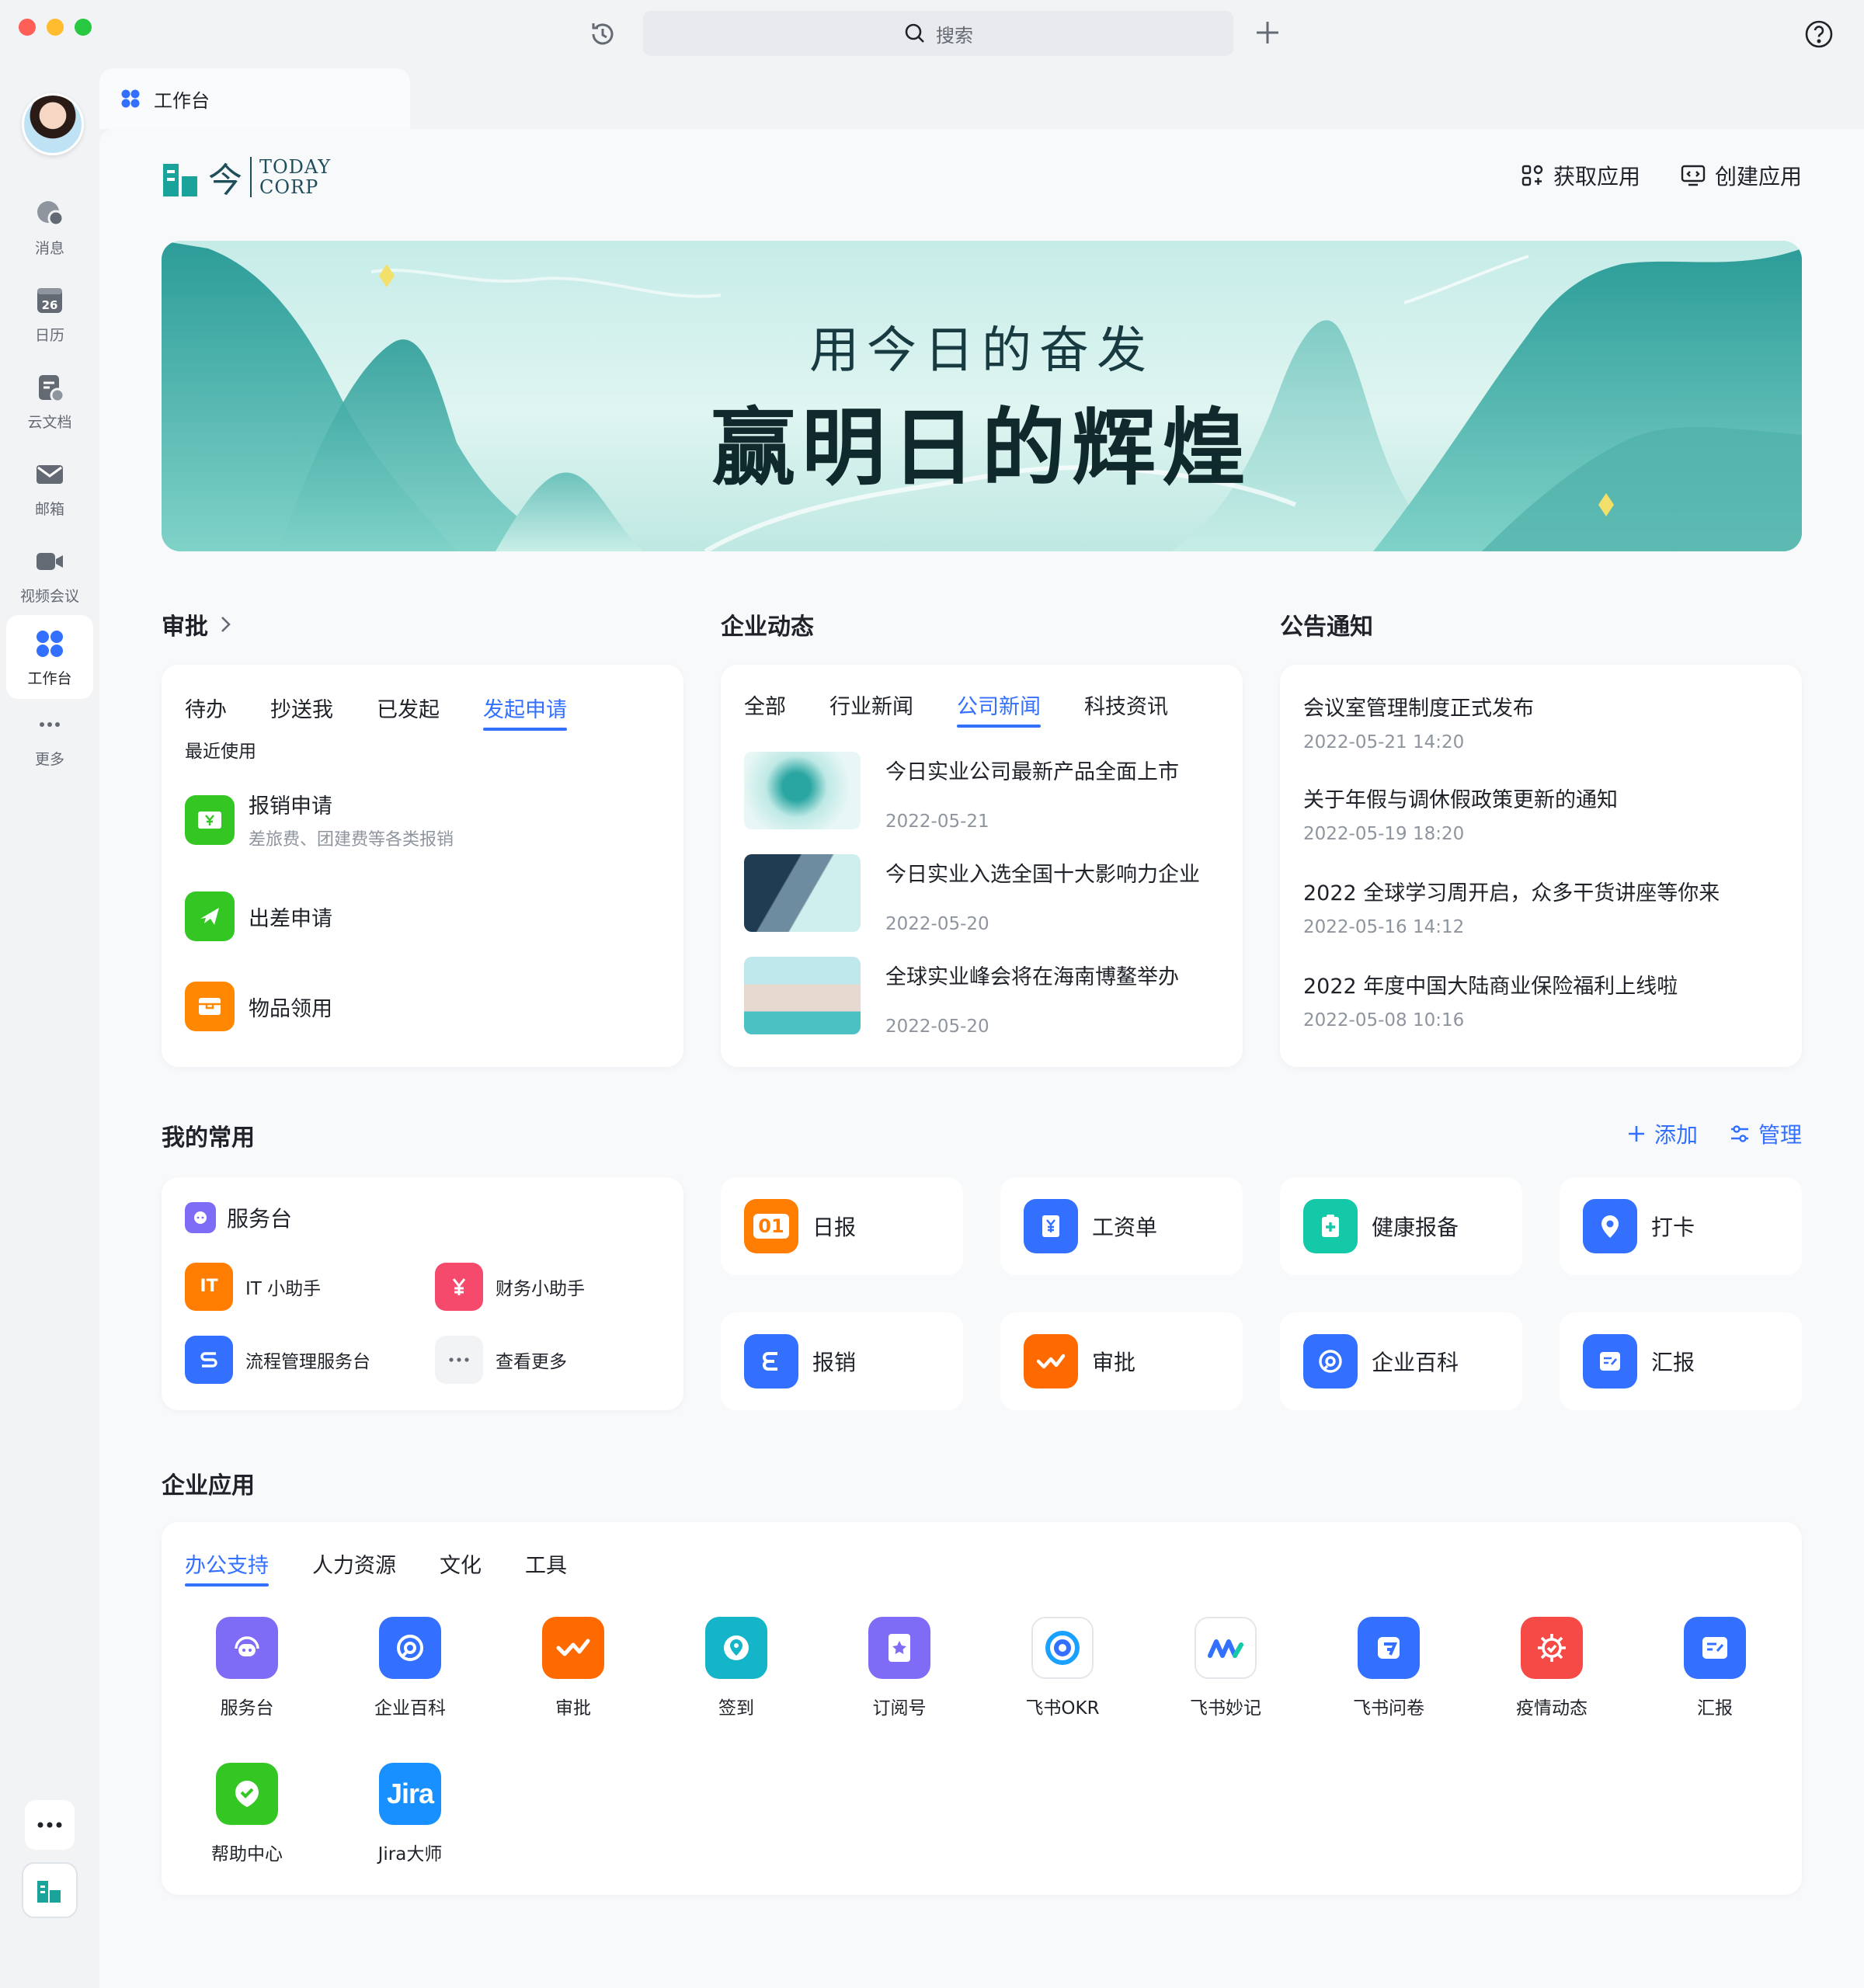 Image resolution: width=1864 pixels, height=1988 pixels. Describe the element at coordinates (602, 34) in the screenshot. I see `history-icon` at that location.